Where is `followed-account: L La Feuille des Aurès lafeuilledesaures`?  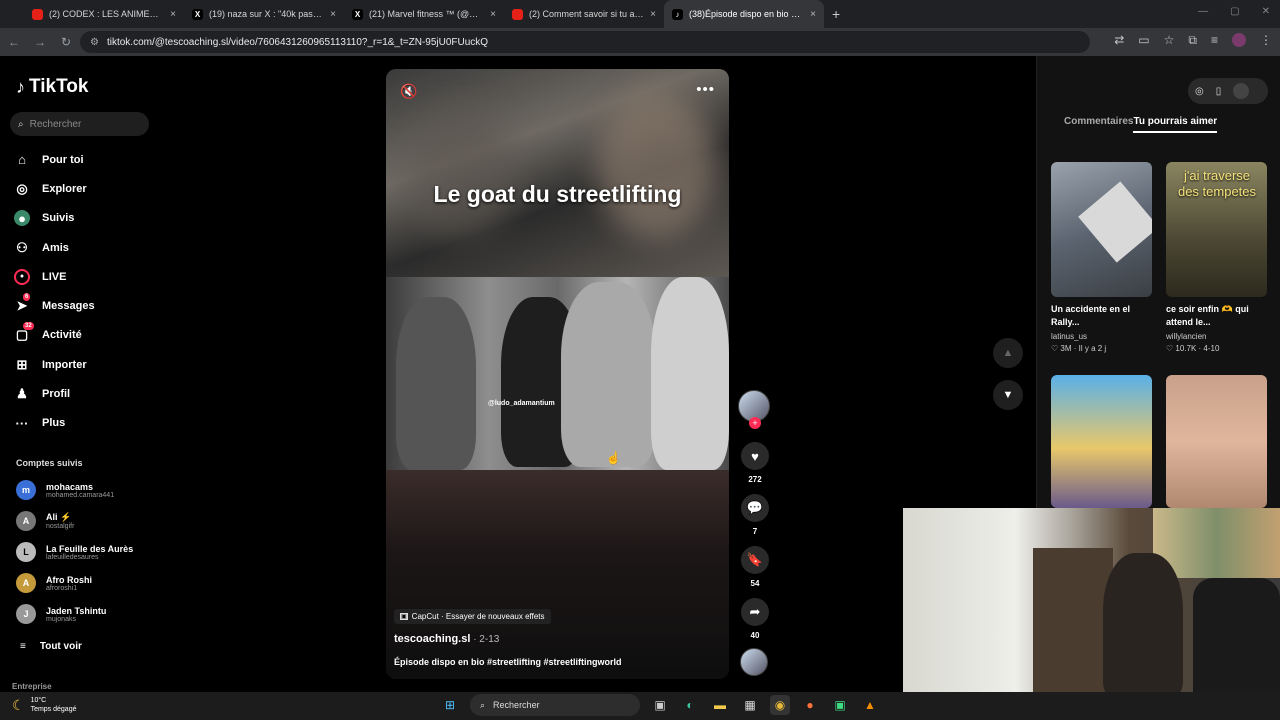
followed-account: L La Feuille des Aurès lafeuilledesaures is located at coordinates (74, 552).